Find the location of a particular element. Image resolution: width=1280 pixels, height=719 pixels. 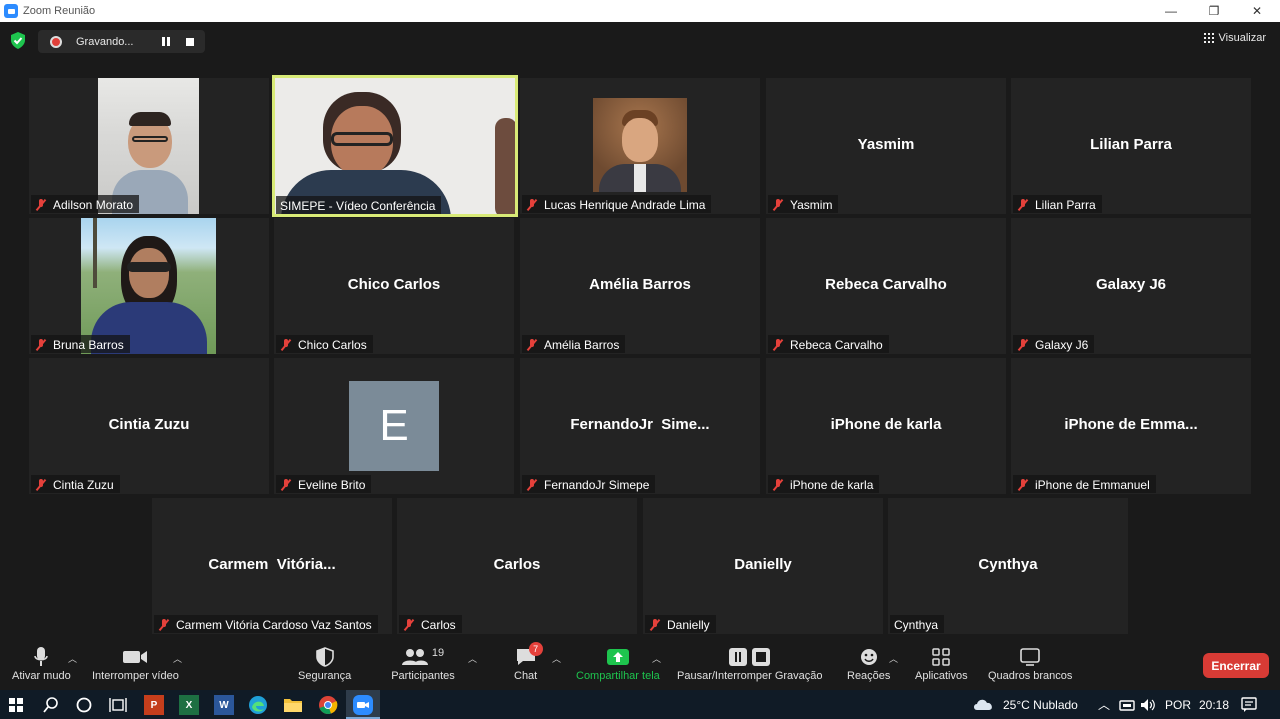

cortana-icon is located at coordinates (84, 705).